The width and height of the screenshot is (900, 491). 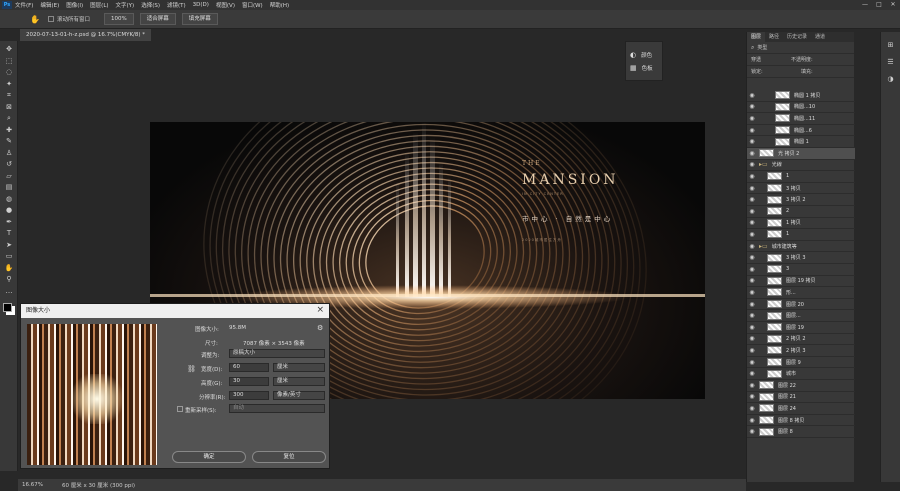 What do you see at coordinates (320, 310) in the screenshot?
I see `close-icon: ×` at bounding box center [320, 310].